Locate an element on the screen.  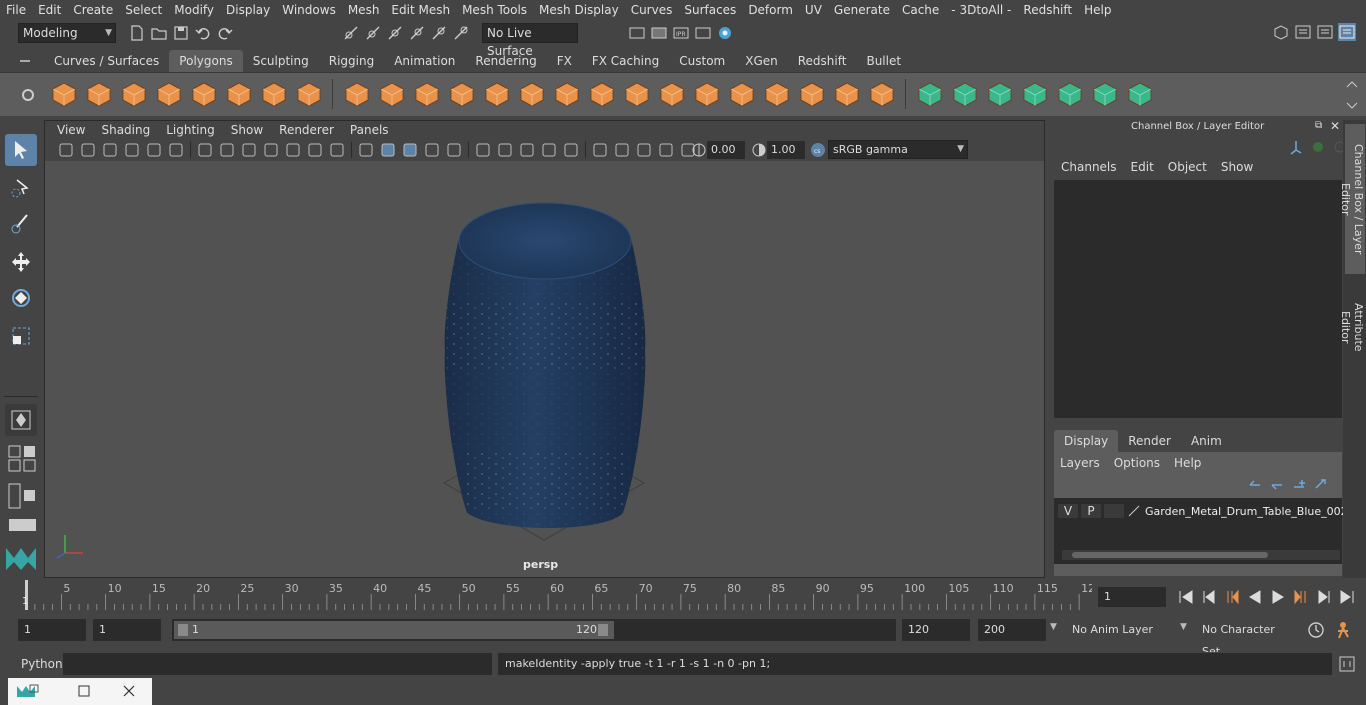
colorspace-dropdown: sRGB gamma ▼ is located at coordinates (898, 149).